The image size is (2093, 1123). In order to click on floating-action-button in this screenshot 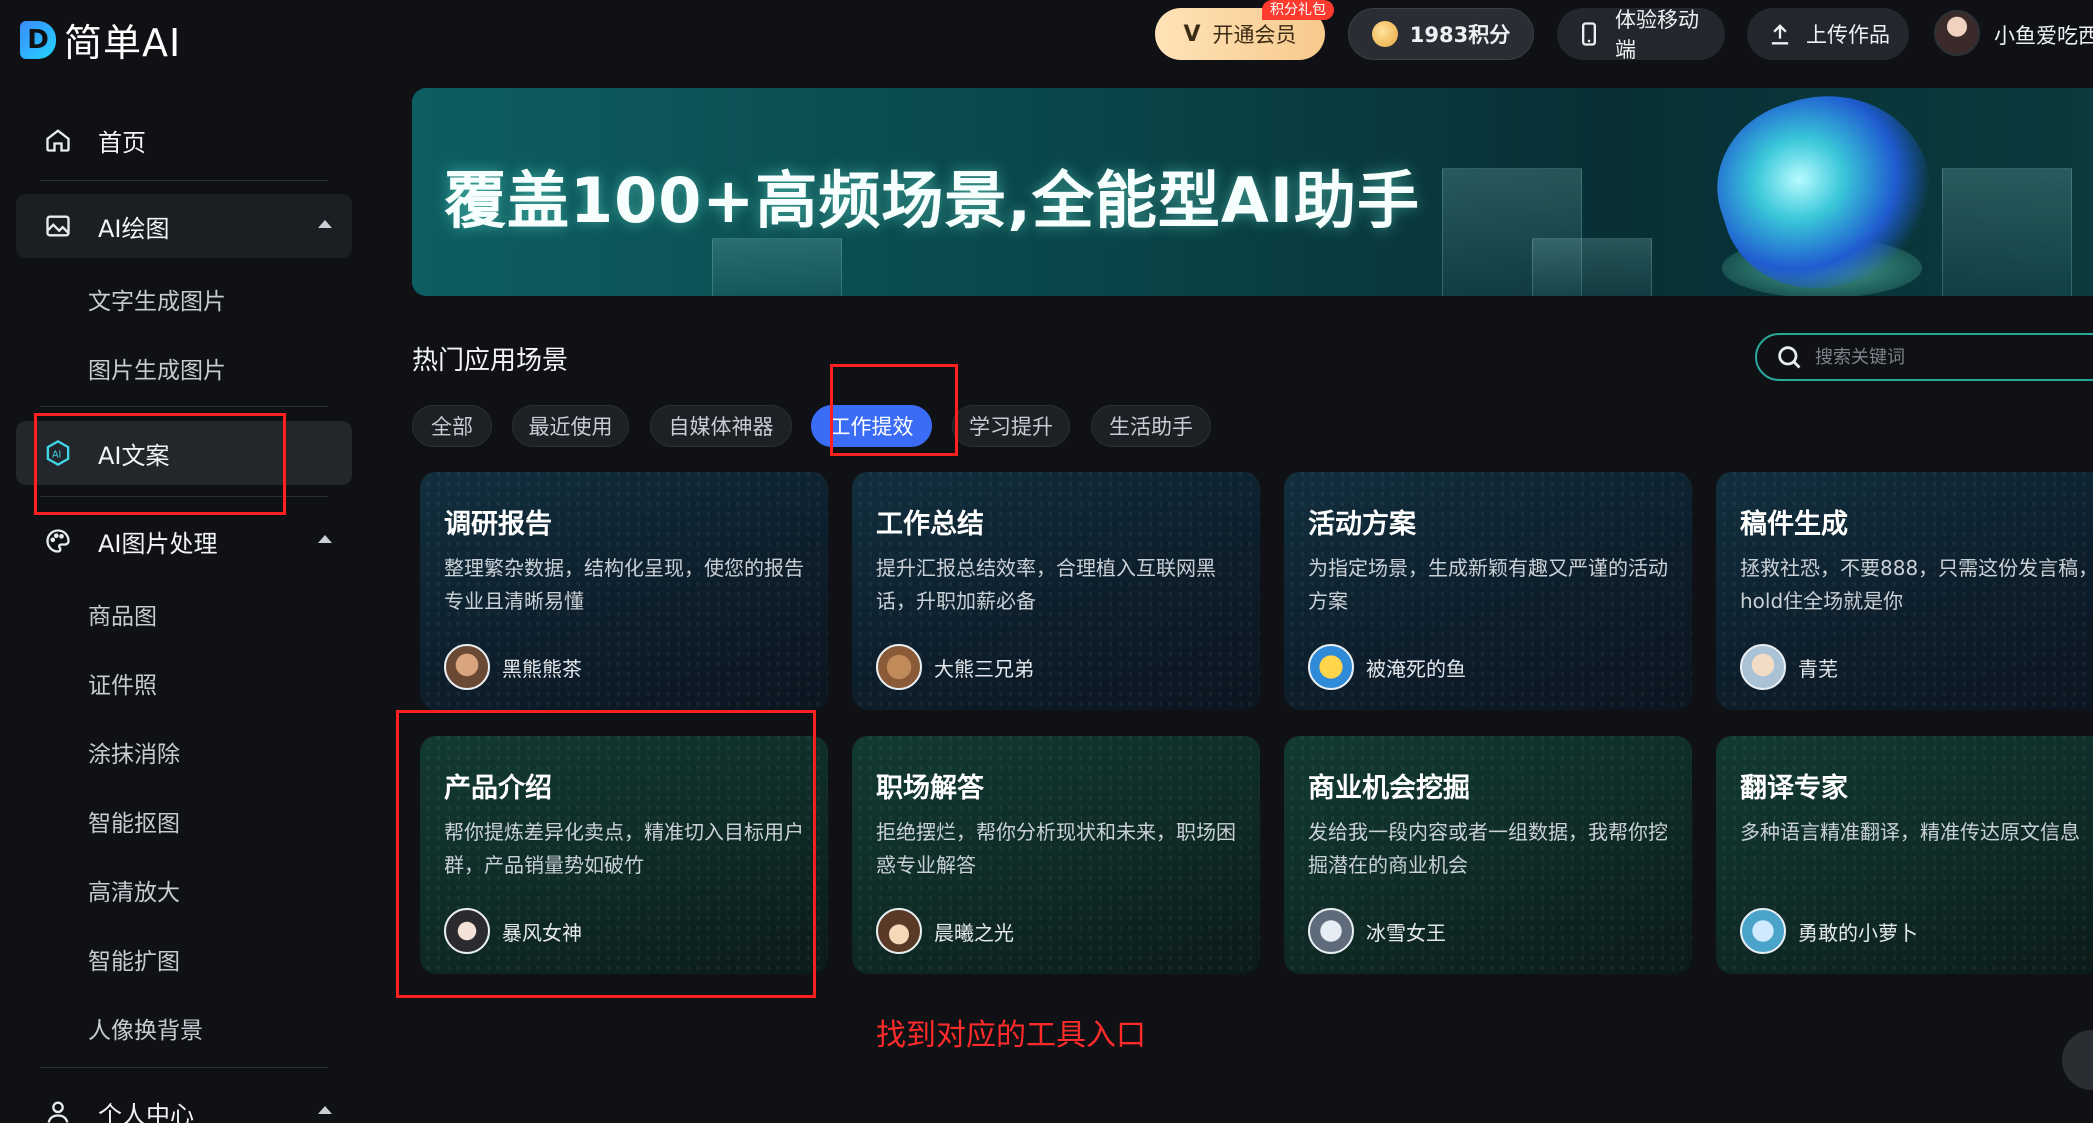, I will do `click(2077, 1060)`.